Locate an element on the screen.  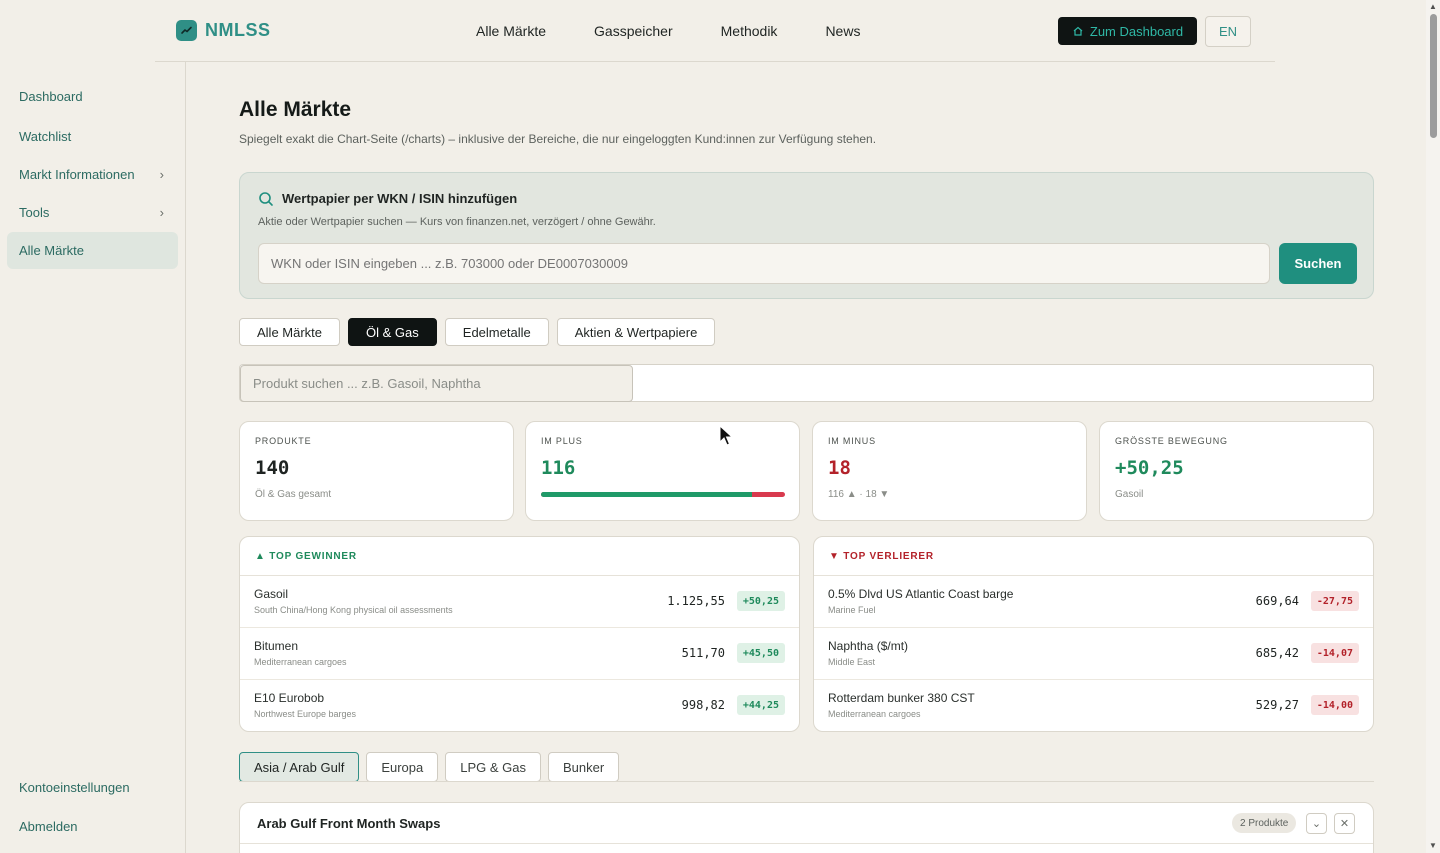
top-gainers-title: ▲ TOP GEWINNER is located at coordinates (519, 556).